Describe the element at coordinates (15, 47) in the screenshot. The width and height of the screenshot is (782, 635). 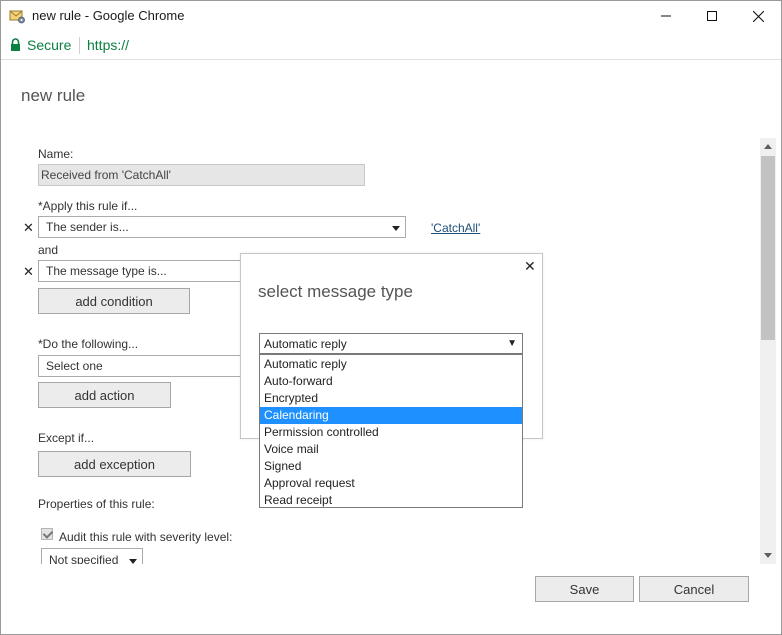
I see `lock-icon` at that location.